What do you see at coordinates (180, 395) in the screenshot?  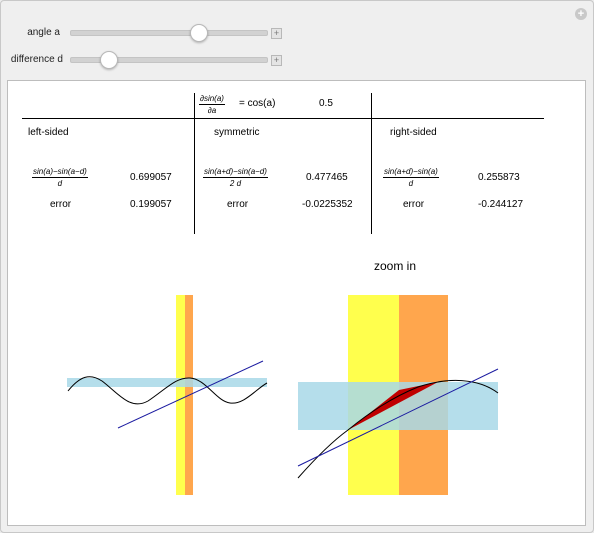 I see `overview-yellow-band` at bounding box center [180, 395].